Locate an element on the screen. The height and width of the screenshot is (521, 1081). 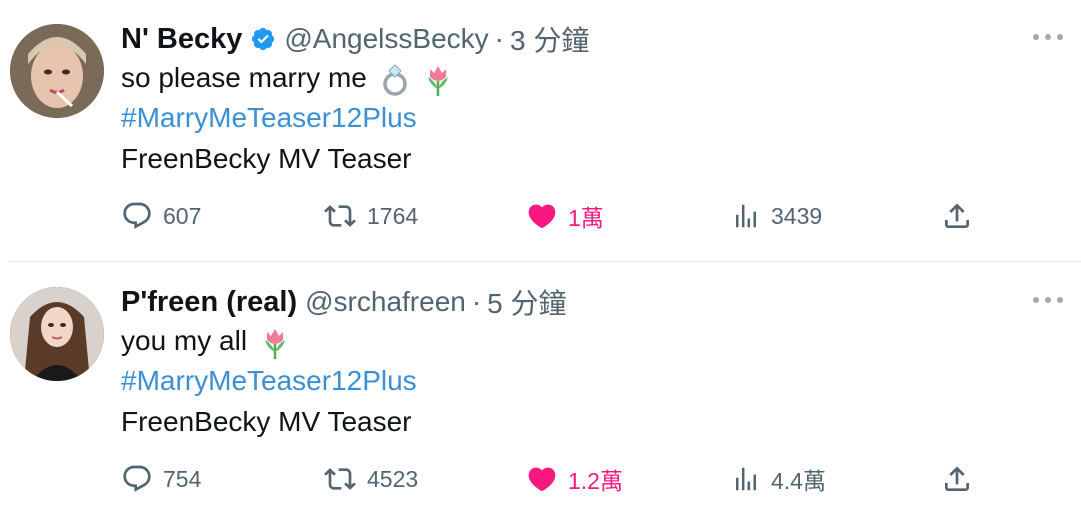
tweet-text: you my all is located at coordinates (206, 342).